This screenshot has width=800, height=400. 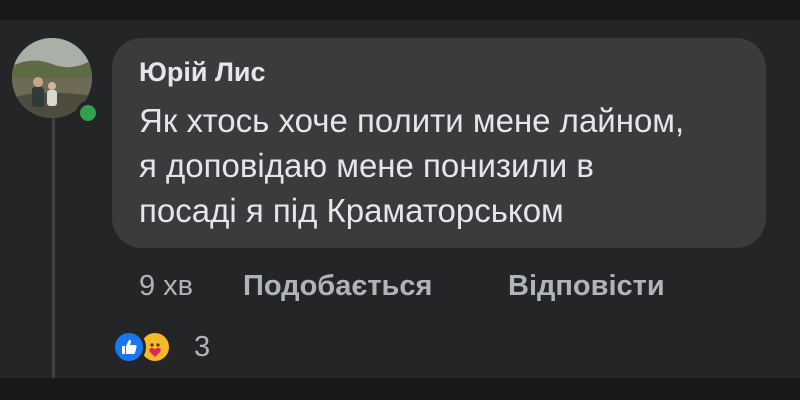 I want to click on top-bar, so click(x=400, y=10).